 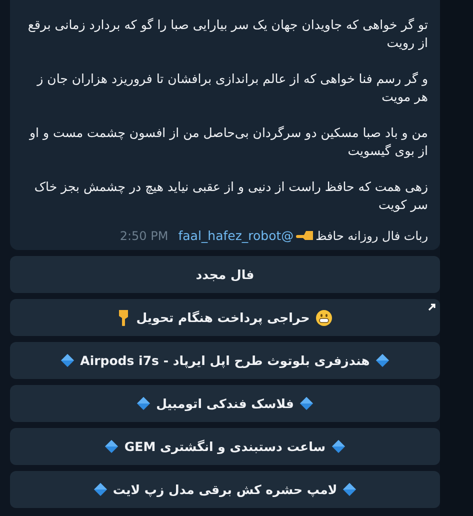 What do you see at coordinates (236, 235) in the screenshot?
I see `bot-mention-link: @faal_hafez_robot` at bounding box center [236, 235].